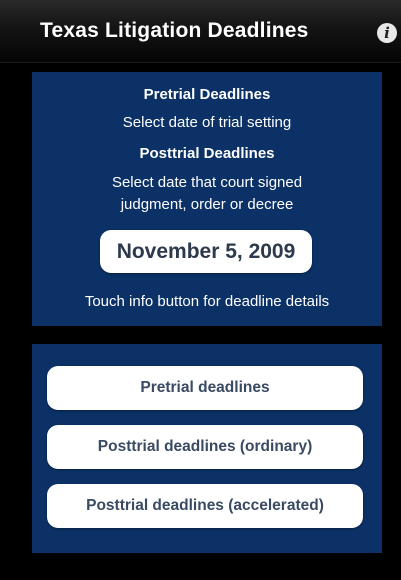  Describe the element at coordinates (207, 122) in the screenshot. I see `pretrial-instruction: Select date of trial setting` at that location.